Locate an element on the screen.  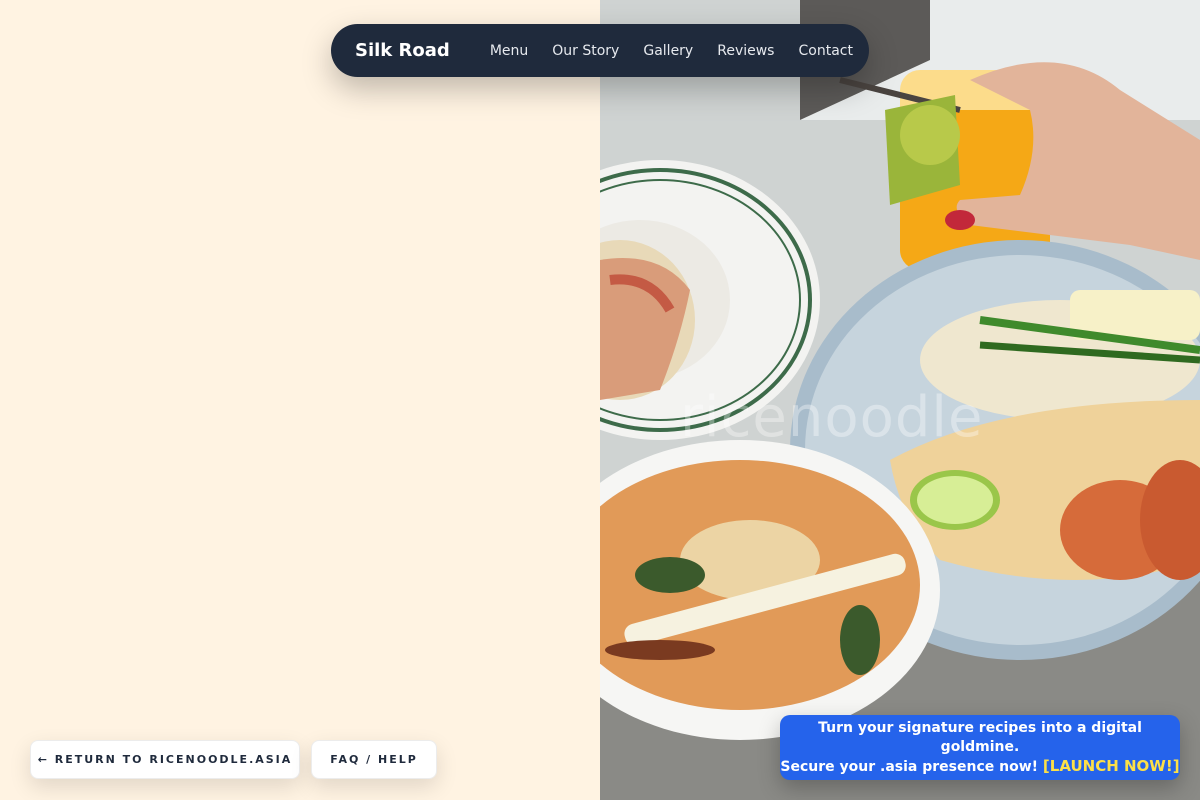
faq-help-label: FAQ / HELP is located at coordinates (374, 759).